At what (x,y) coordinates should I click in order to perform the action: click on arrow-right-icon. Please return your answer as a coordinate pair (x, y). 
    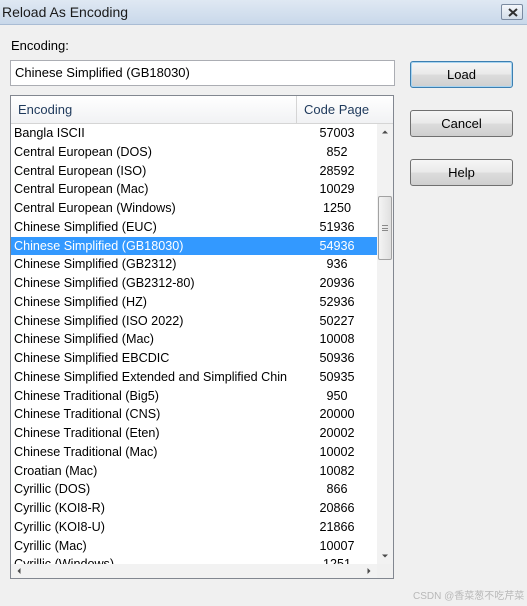
    Looking at the image, I should click on (369, 571).